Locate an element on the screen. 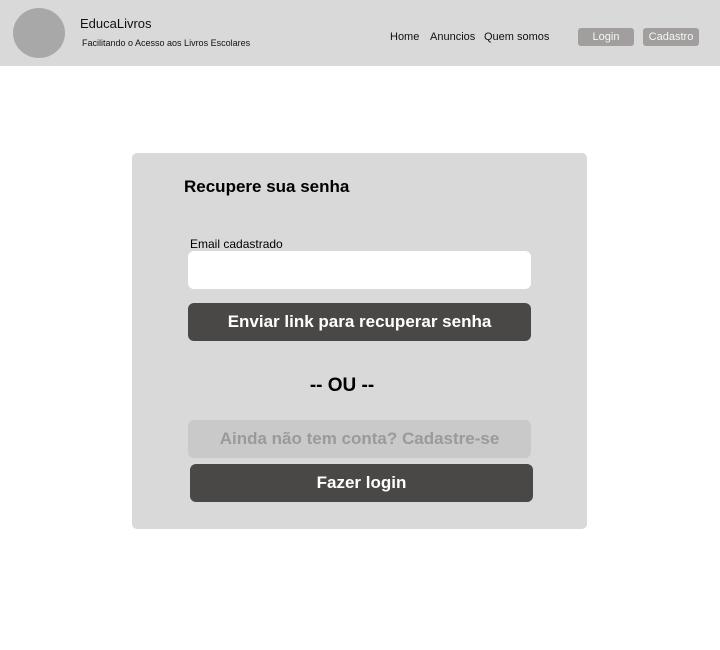  brand-name: EducaLivros is located at coordinates (116, 23).